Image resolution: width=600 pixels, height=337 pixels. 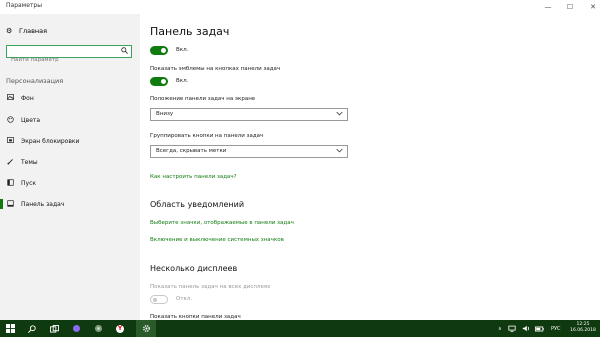 What do you see at coordinates (159, 299) in the screenshot?
I see `all-displays-toggle` at bounding box center [159, 299].